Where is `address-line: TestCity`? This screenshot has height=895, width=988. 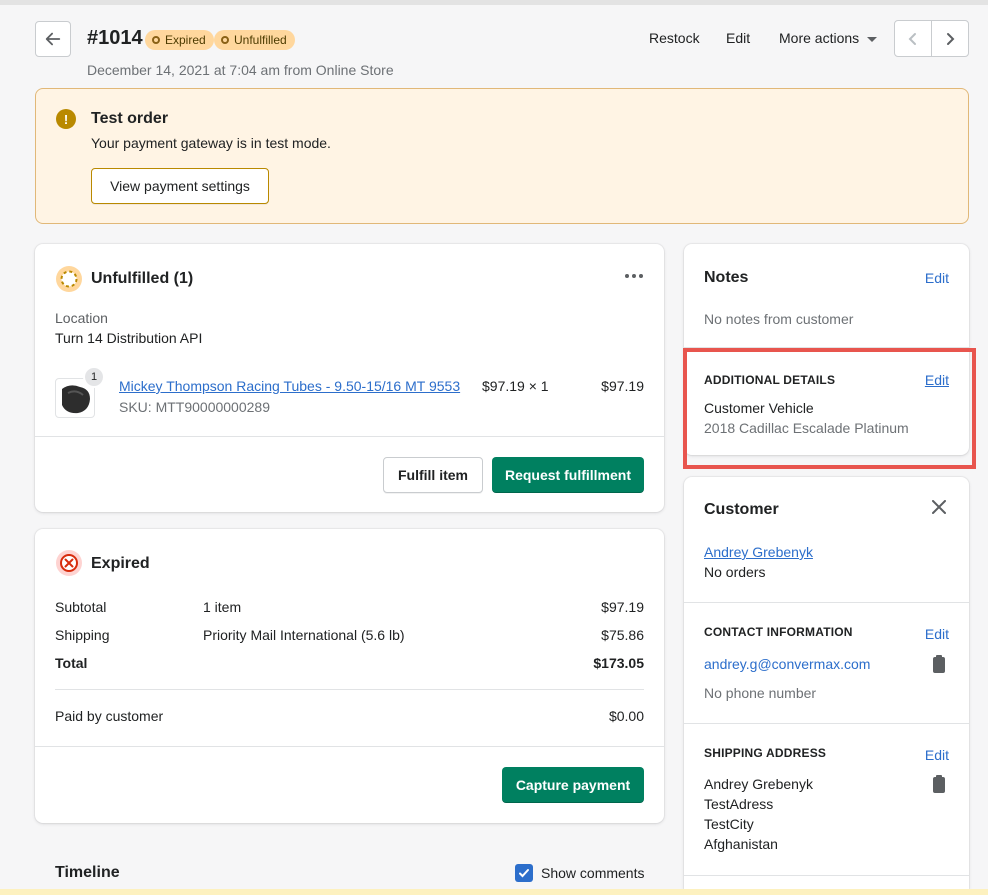
address-line: TestCity is located at coordinates (729, 824).